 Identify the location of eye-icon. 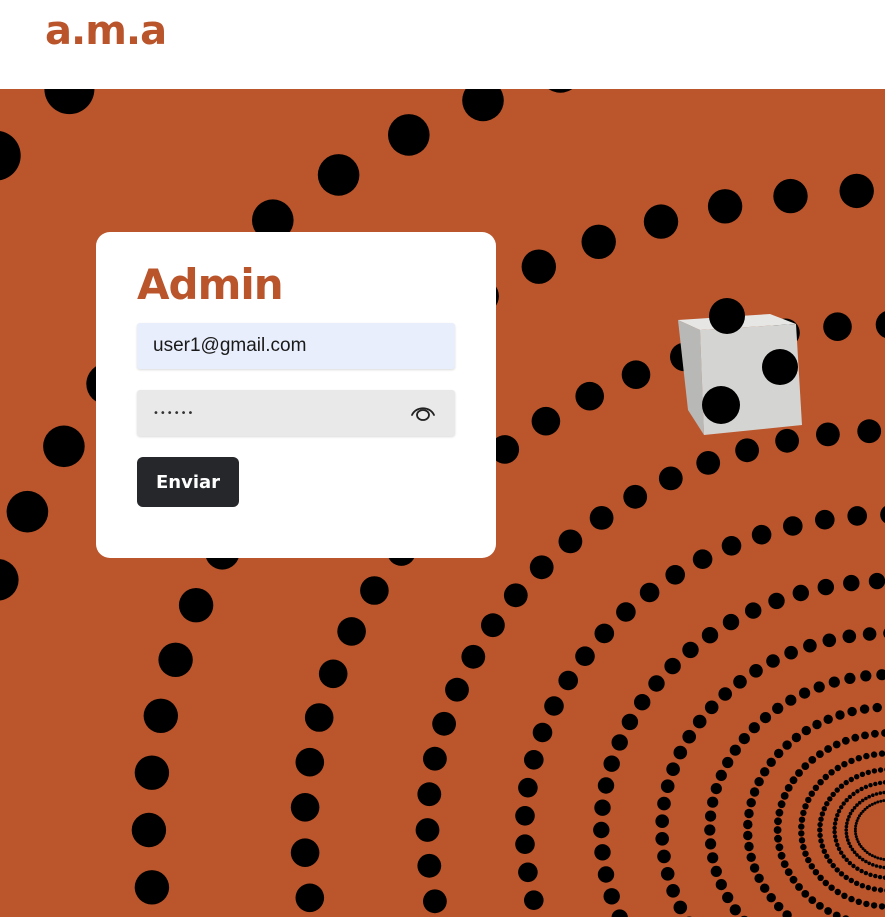
(423, 414).